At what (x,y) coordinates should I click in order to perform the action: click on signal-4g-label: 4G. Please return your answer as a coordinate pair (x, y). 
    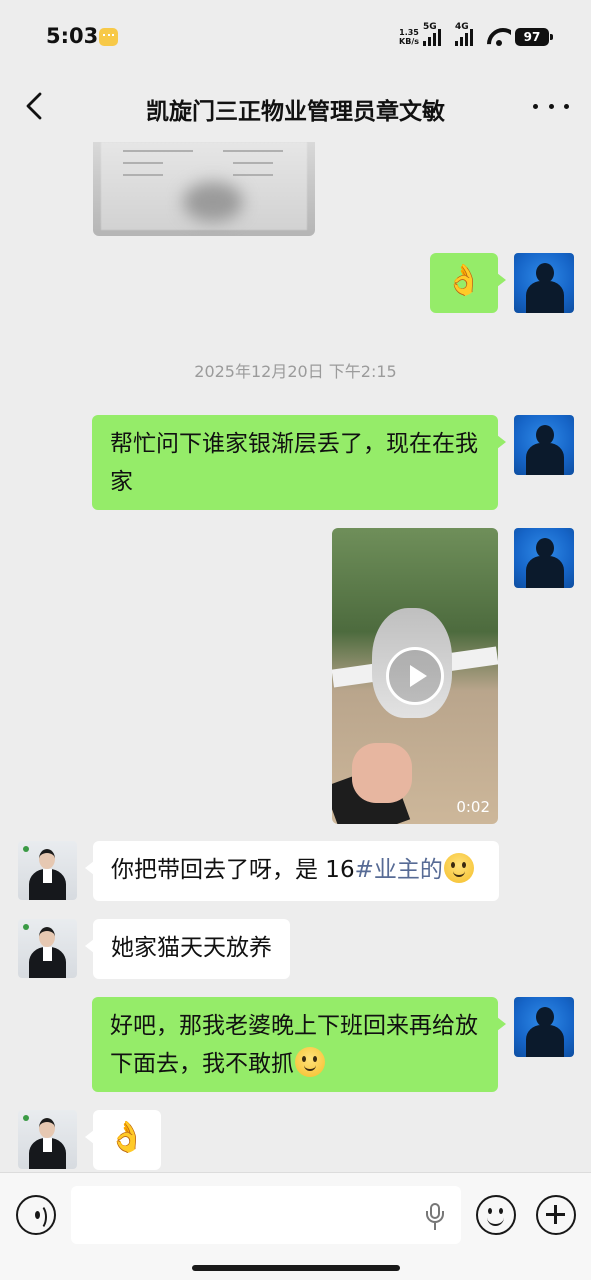
    Looking at the image, I should click on (462, 27).